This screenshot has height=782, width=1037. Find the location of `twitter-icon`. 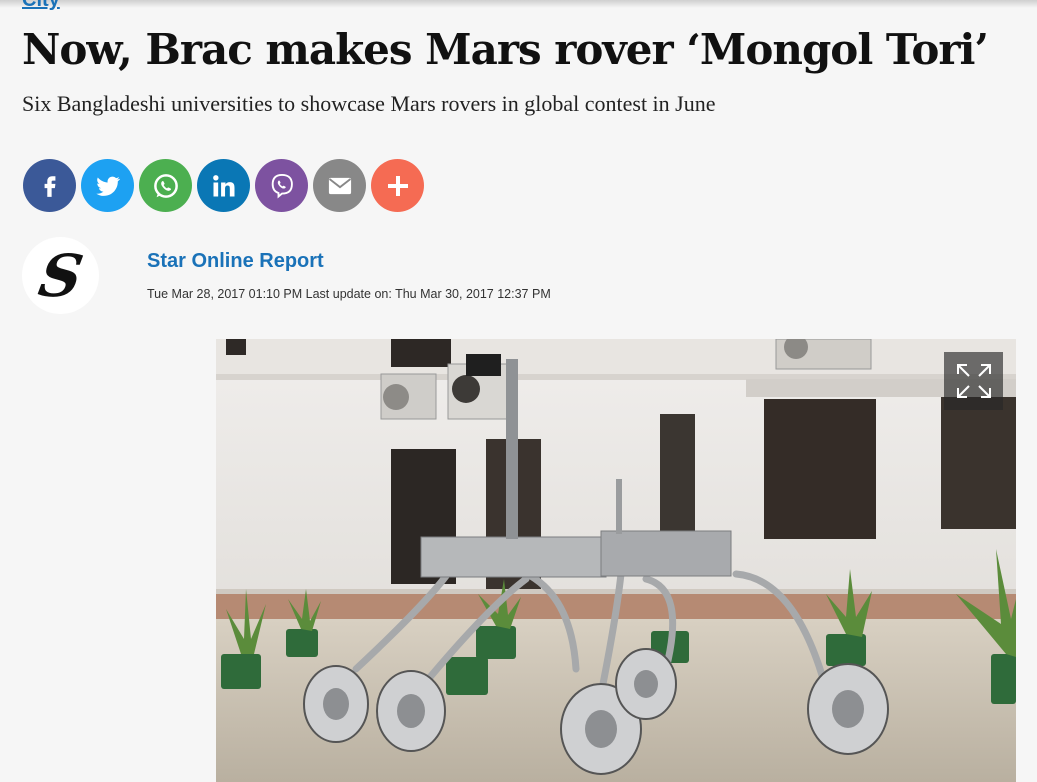

twitter-icon is located at coordinates (107, 186).